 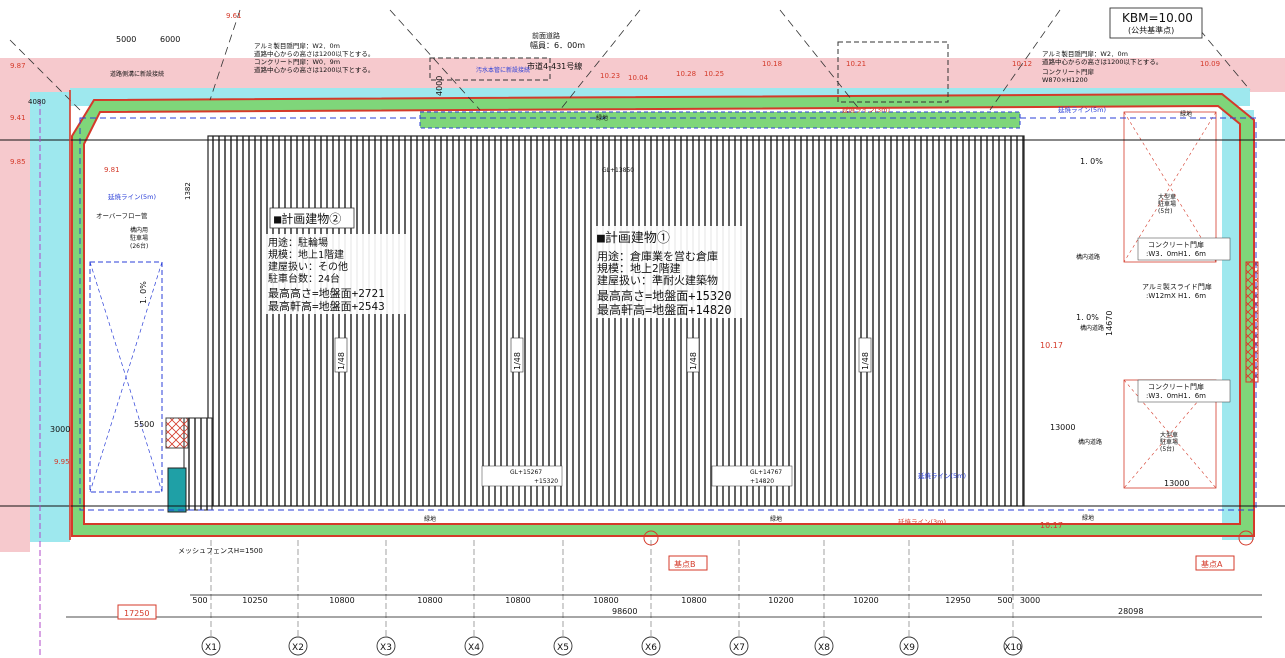 What do you see at coordinates (503, 70) in the screenshot?
I see `sewer-note: 汚水本管に新設接続` at bounding box center [503, 70].